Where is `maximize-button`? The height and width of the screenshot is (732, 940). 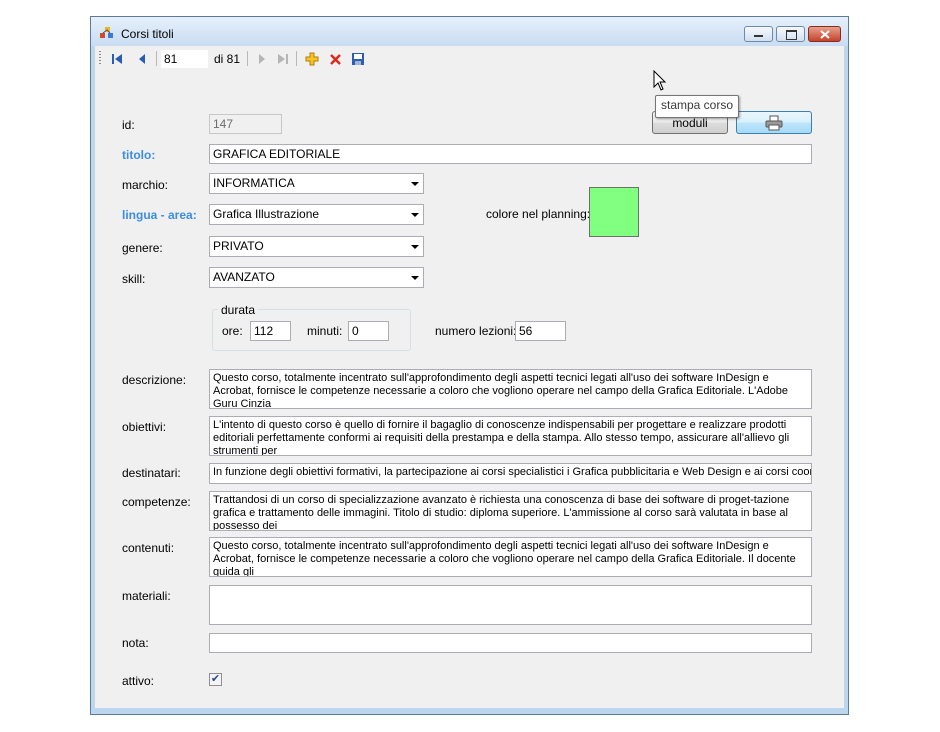
maximize-button is located at coordinates (790, 34).